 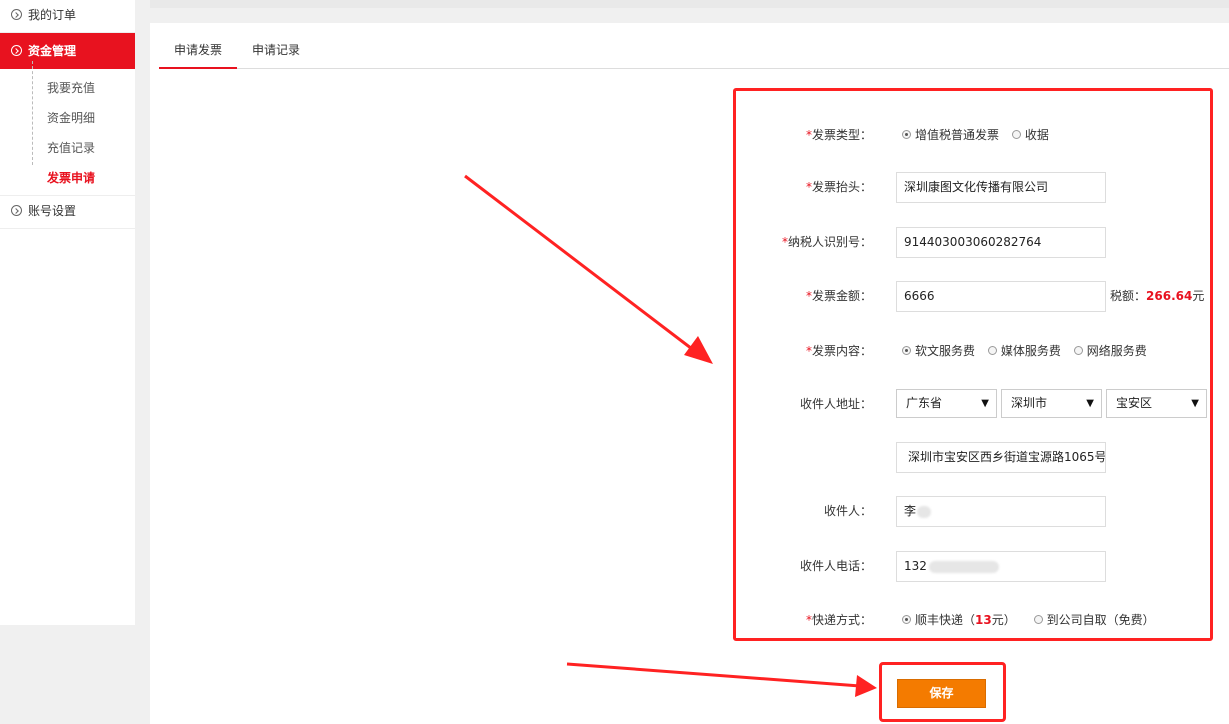 I want to click on sidebar-subitem-invoice-apply: 发票申请, so click(x=67, y=178).